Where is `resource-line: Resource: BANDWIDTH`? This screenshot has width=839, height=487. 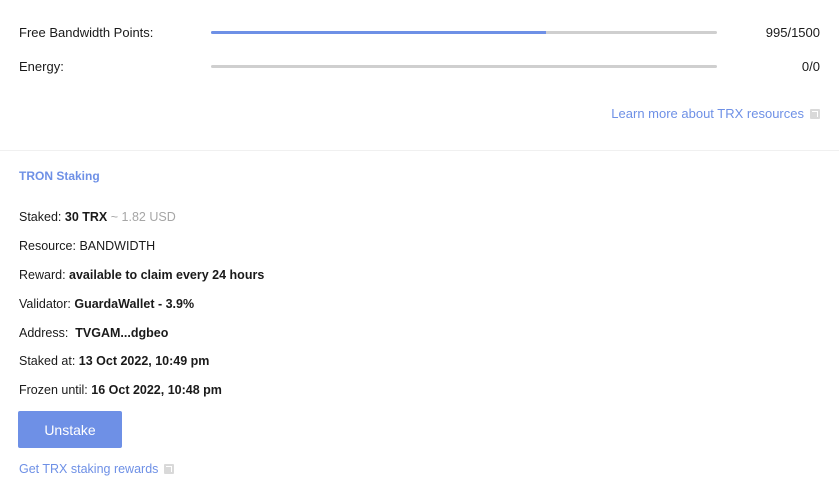
resource-line: Resource: BANDWIDTH is located at coordinates (87, 246).